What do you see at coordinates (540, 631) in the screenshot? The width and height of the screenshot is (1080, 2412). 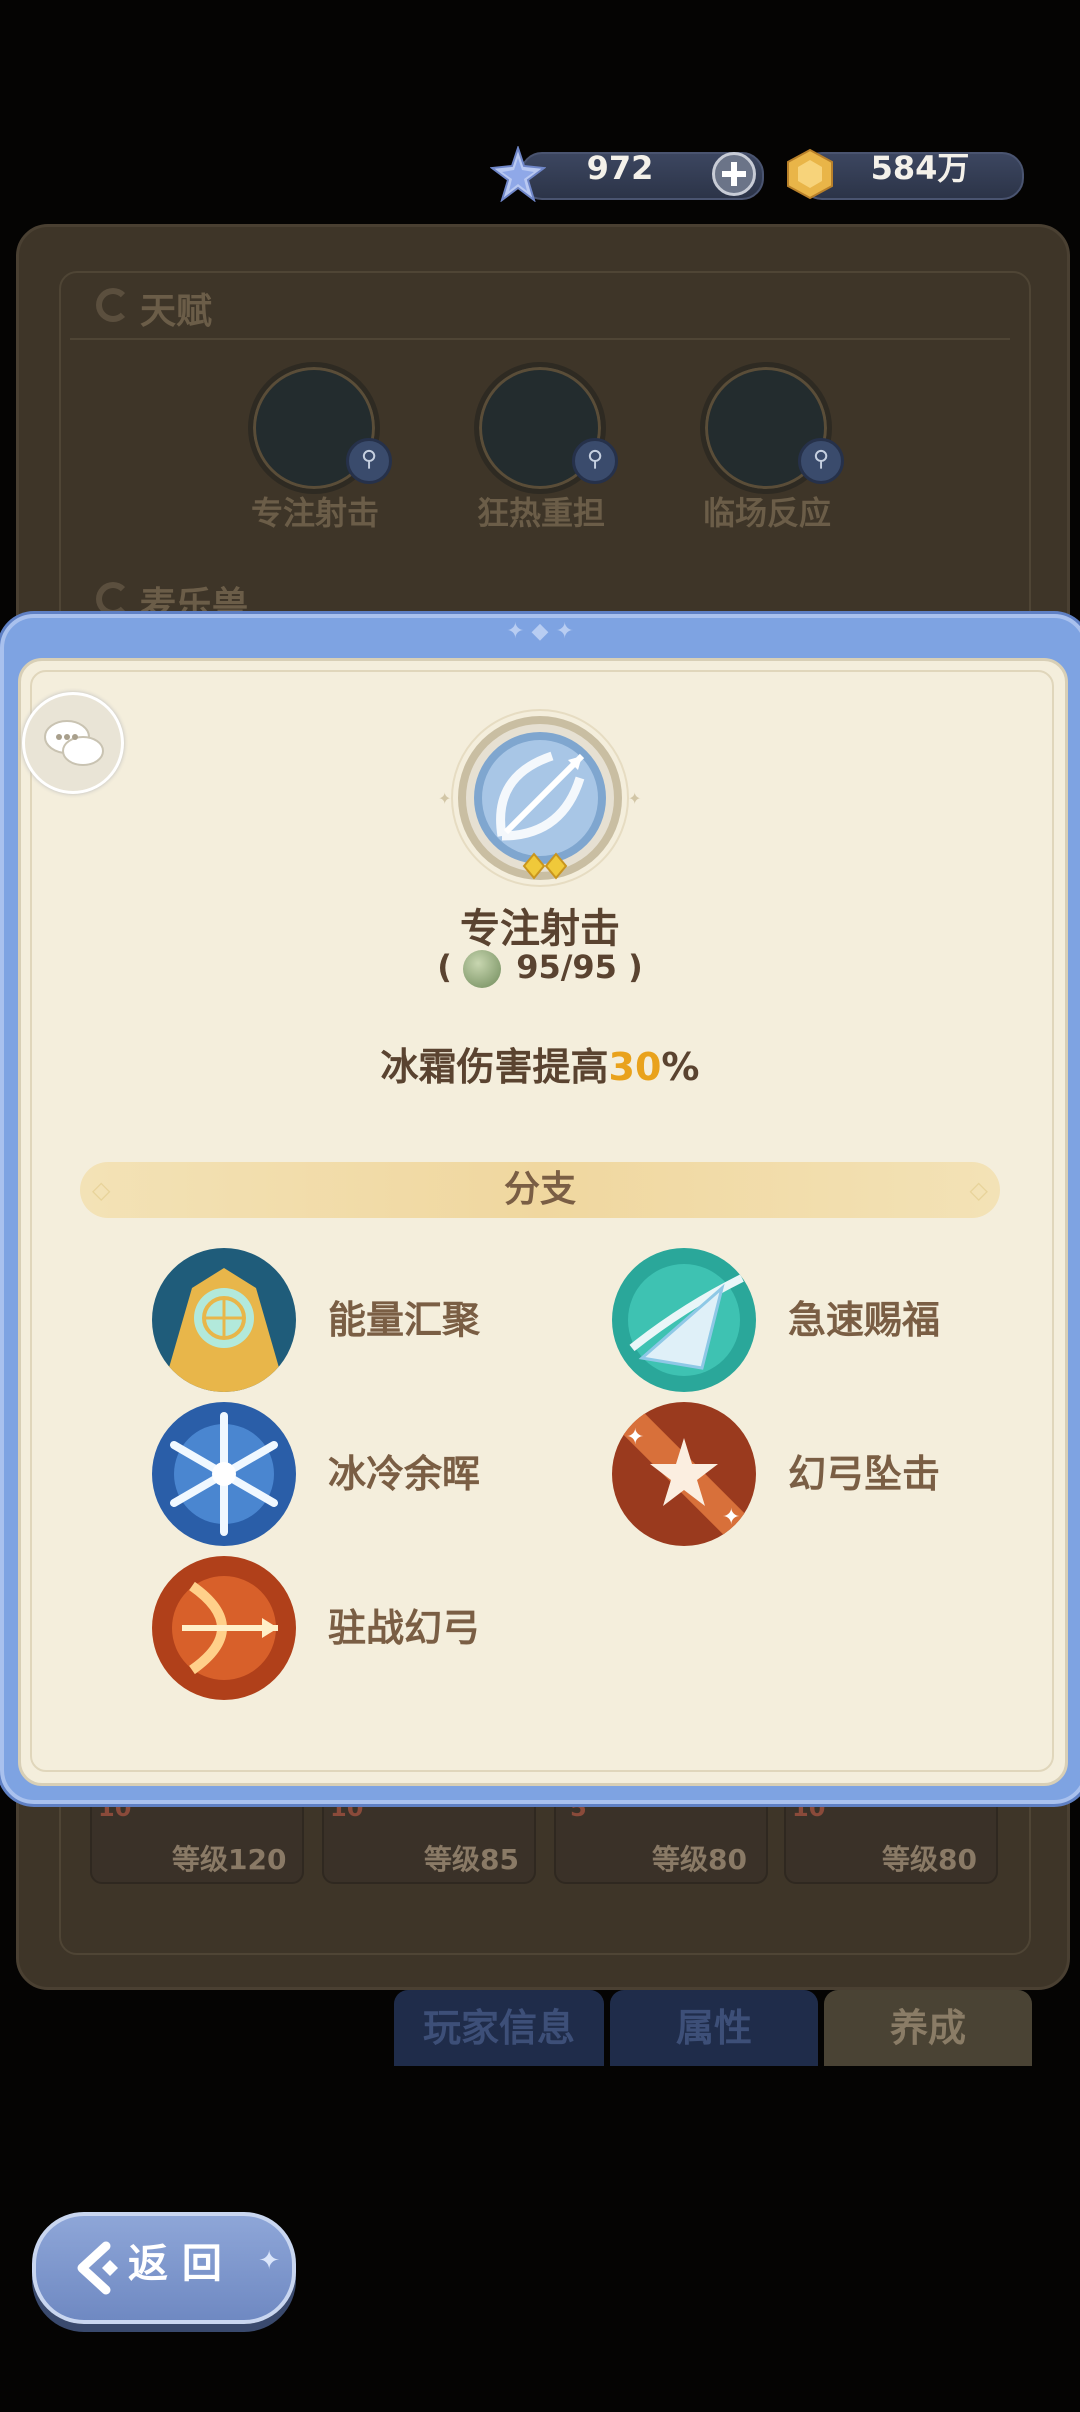 I see `modal-top-ornament: ✦ ◆ ✦` at bounding box center [540, 631].